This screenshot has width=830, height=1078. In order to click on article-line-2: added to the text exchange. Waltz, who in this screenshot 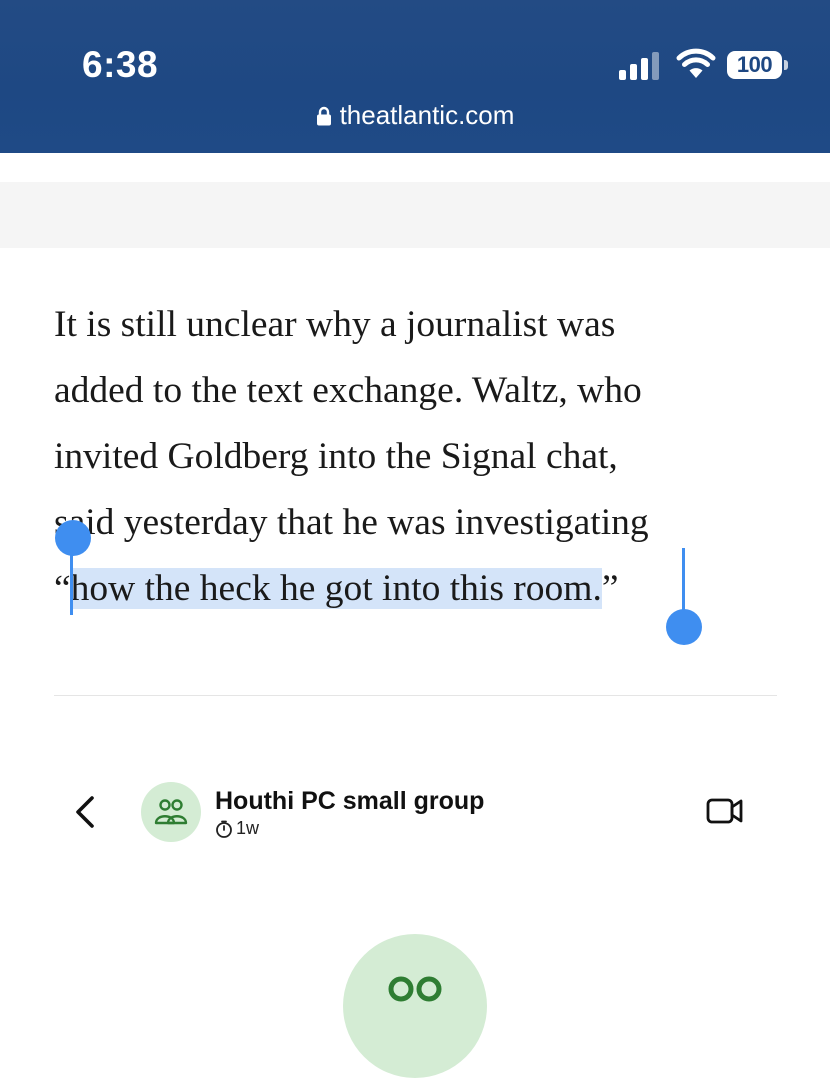, I will do `click(348, 390)`.